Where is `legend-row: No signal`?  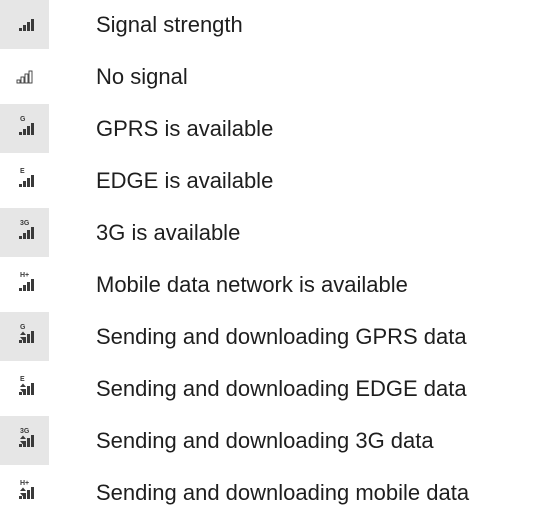 legend-row: No signal is located at coordinates (279, 78).